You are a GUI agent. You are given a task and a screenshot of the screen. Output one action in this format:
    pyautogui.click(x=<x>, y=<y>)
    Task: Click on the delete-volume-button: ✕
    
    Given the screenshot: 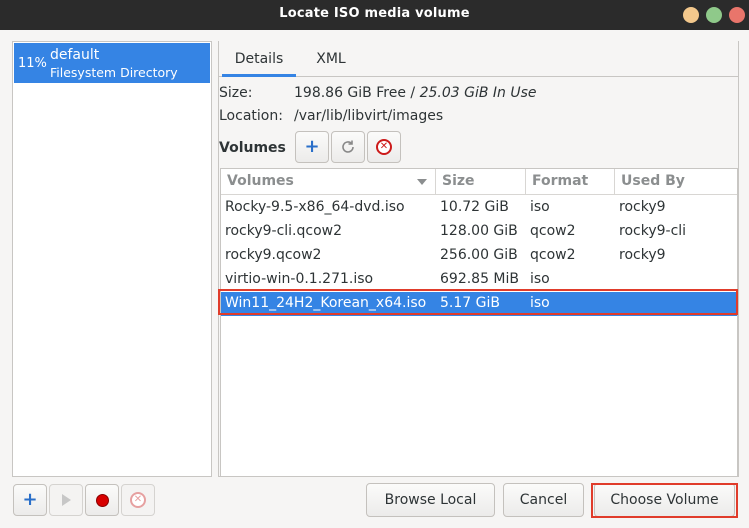 What is the action you would take?
    pyautogui.click(x=384, y=147)
    